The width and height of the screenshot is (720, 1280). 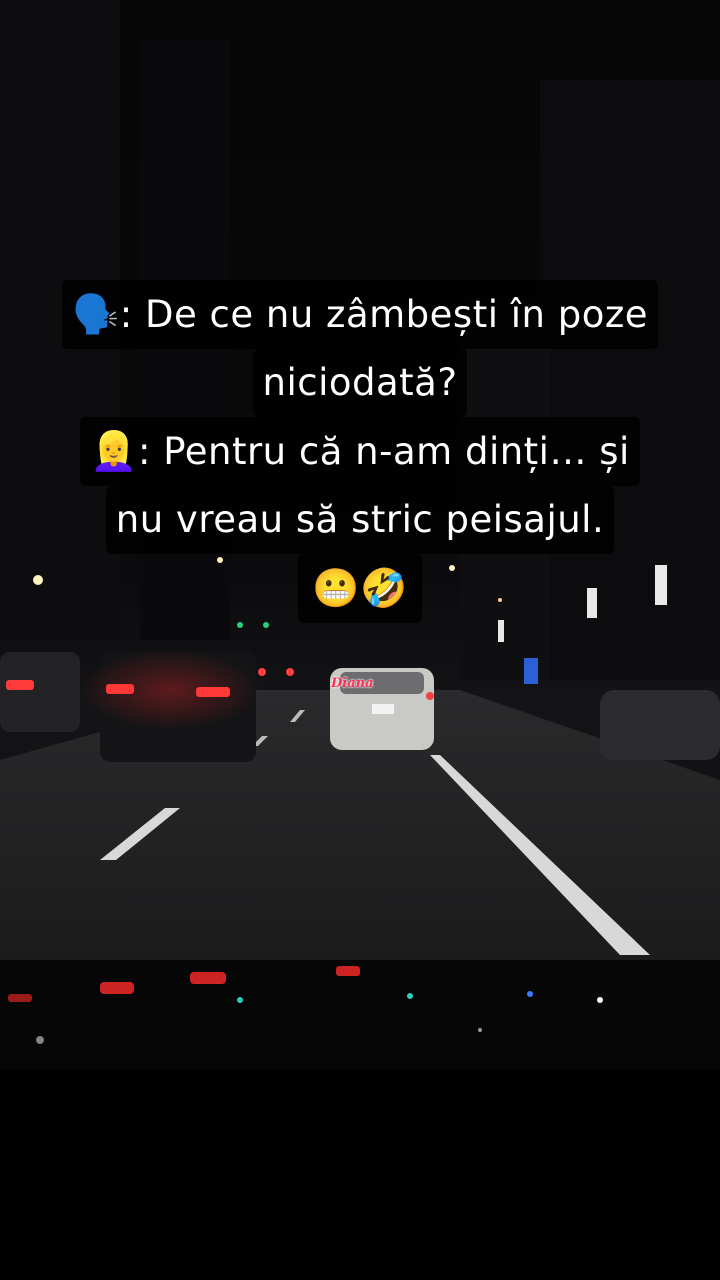 I want to click on caption-line-5: 😬🤣, so click(x=360, y=588).